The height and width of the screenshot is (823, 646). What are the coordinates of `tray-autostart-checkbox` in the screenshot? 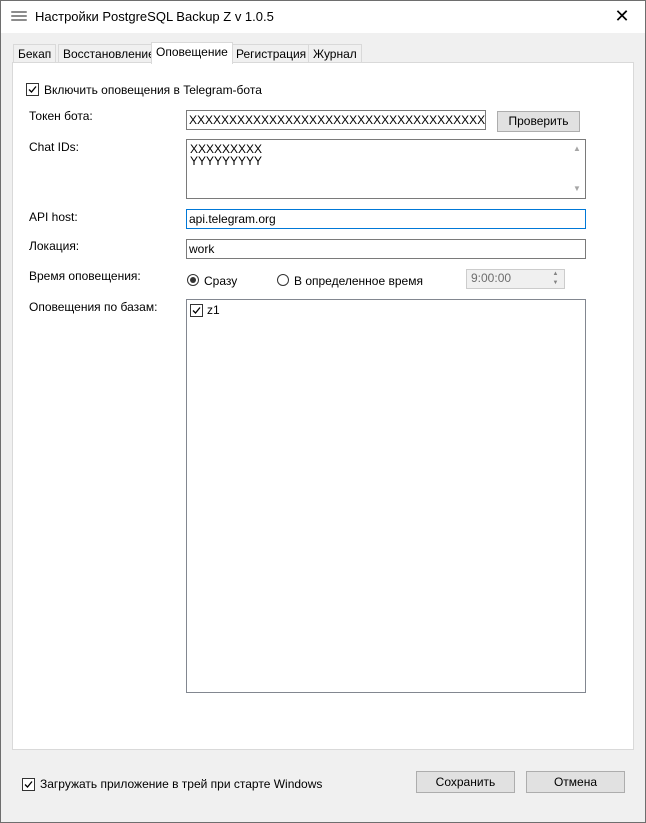 It's located at (28, 784).